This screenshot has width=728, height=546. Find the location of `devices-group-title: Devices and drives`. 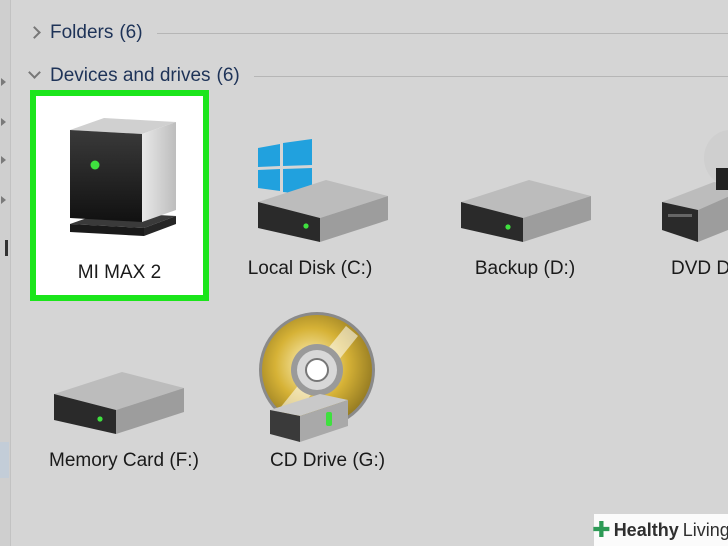

devices-group-title: Devices and drives is located at coordinates (130, 75).